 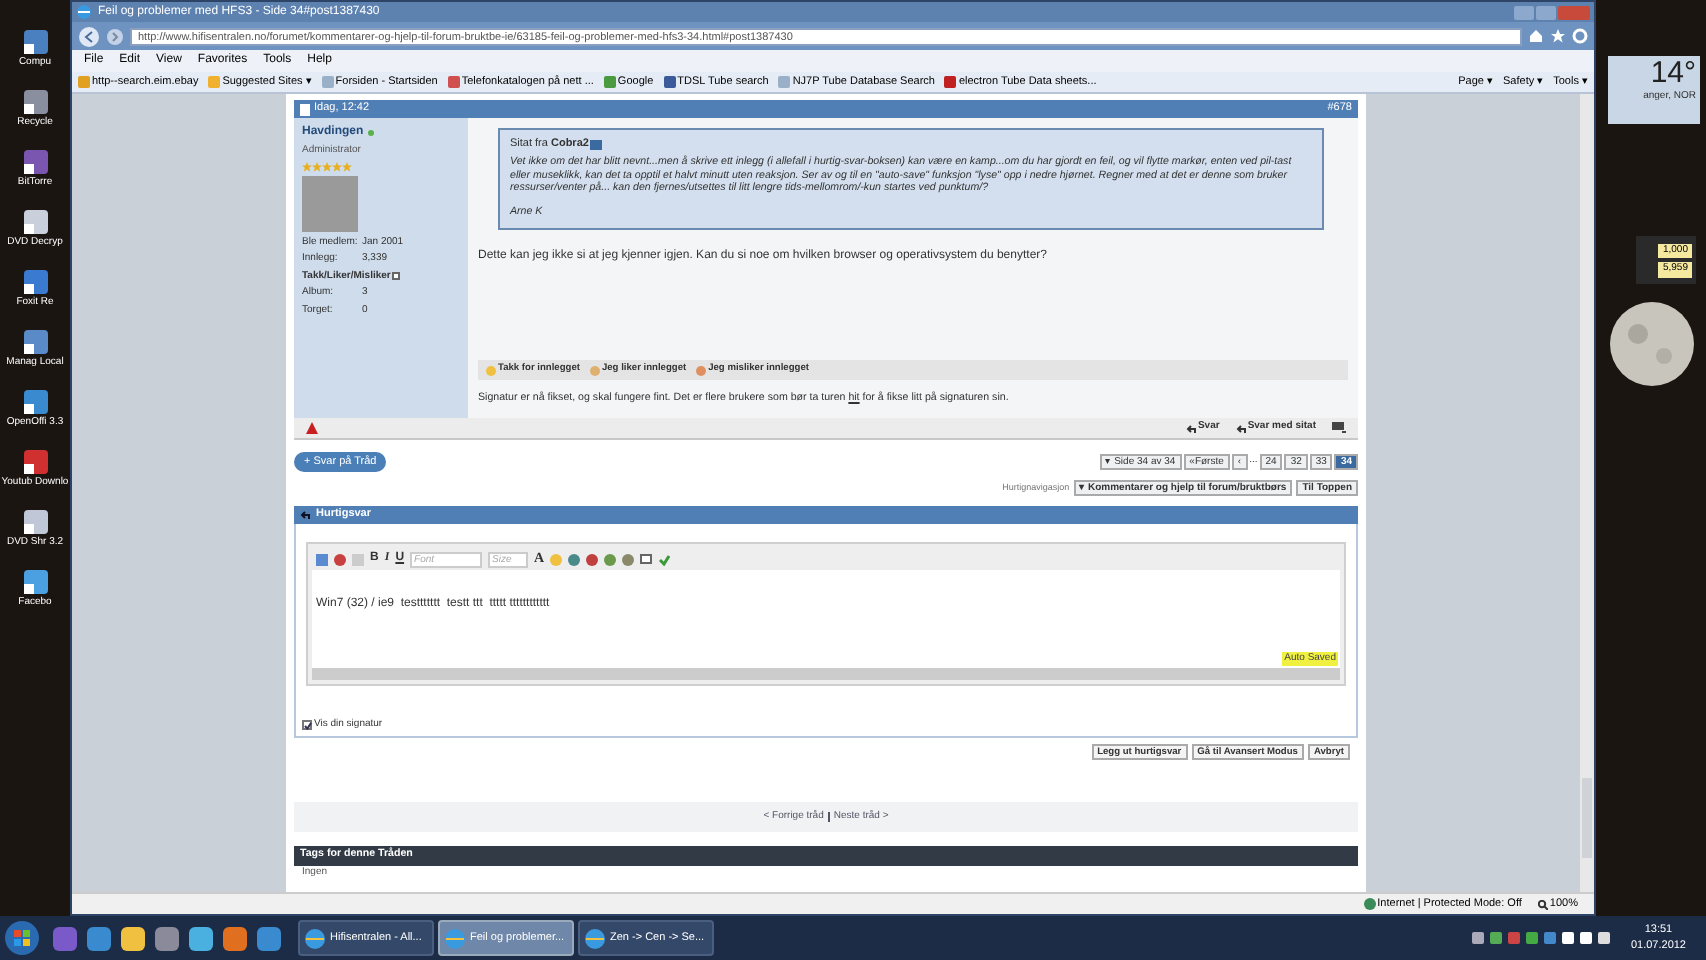 What do you see at coordinates (89, 36) in the screenshot?
I see `back-icon` at bounding box center [89, 36].